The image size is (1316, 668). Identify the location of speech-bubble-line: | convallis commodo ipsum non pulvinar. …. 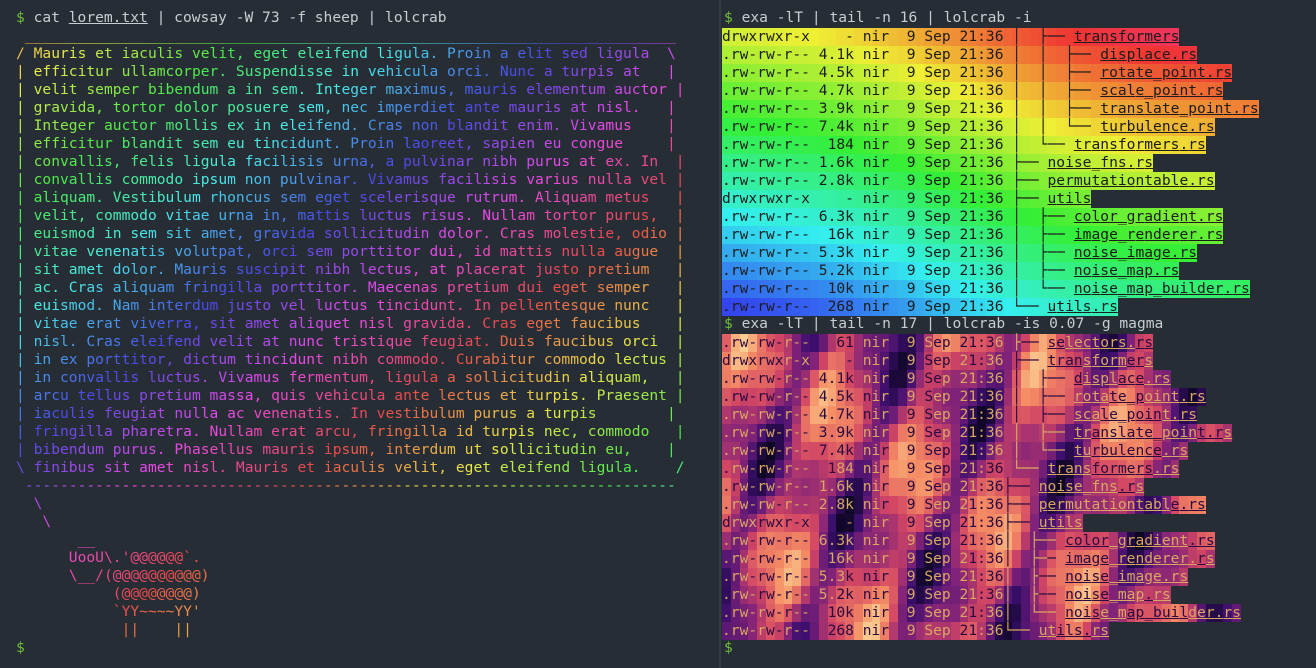
(350, 179).